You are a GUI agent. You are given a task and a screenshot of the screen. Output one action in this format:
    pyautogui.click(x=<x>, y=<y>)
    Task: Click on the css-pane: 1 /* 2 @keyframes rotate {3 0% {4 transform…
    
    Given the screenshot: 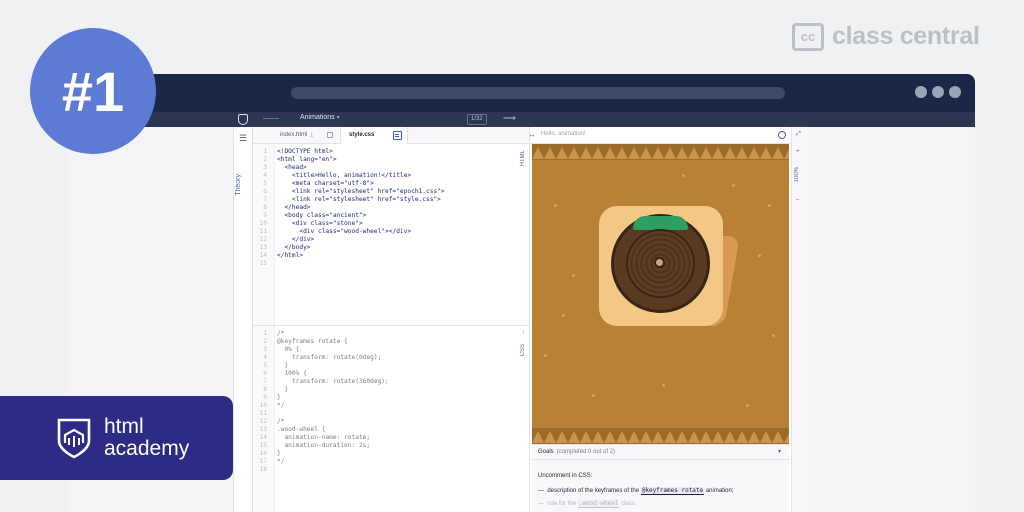 What is the action you would take?
    pyautogui.click(x=391, y=419)
    